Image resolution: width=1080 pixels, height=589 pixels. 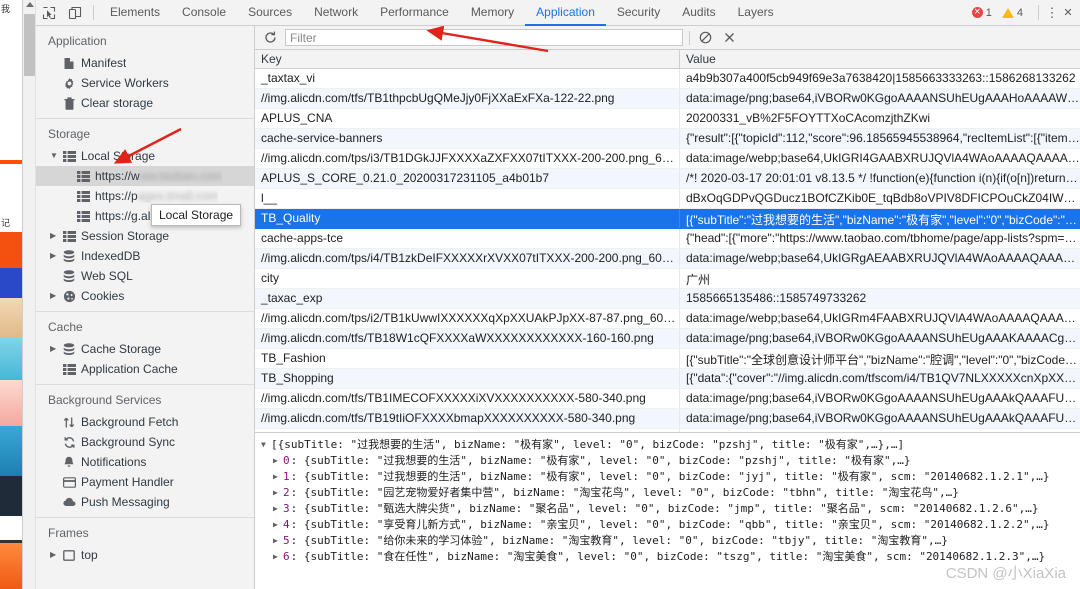 What do you see at coordinates (30, 4) in the screenshot?
I see `scroll-up-arrow-icon` at bounding box center [30, 4].